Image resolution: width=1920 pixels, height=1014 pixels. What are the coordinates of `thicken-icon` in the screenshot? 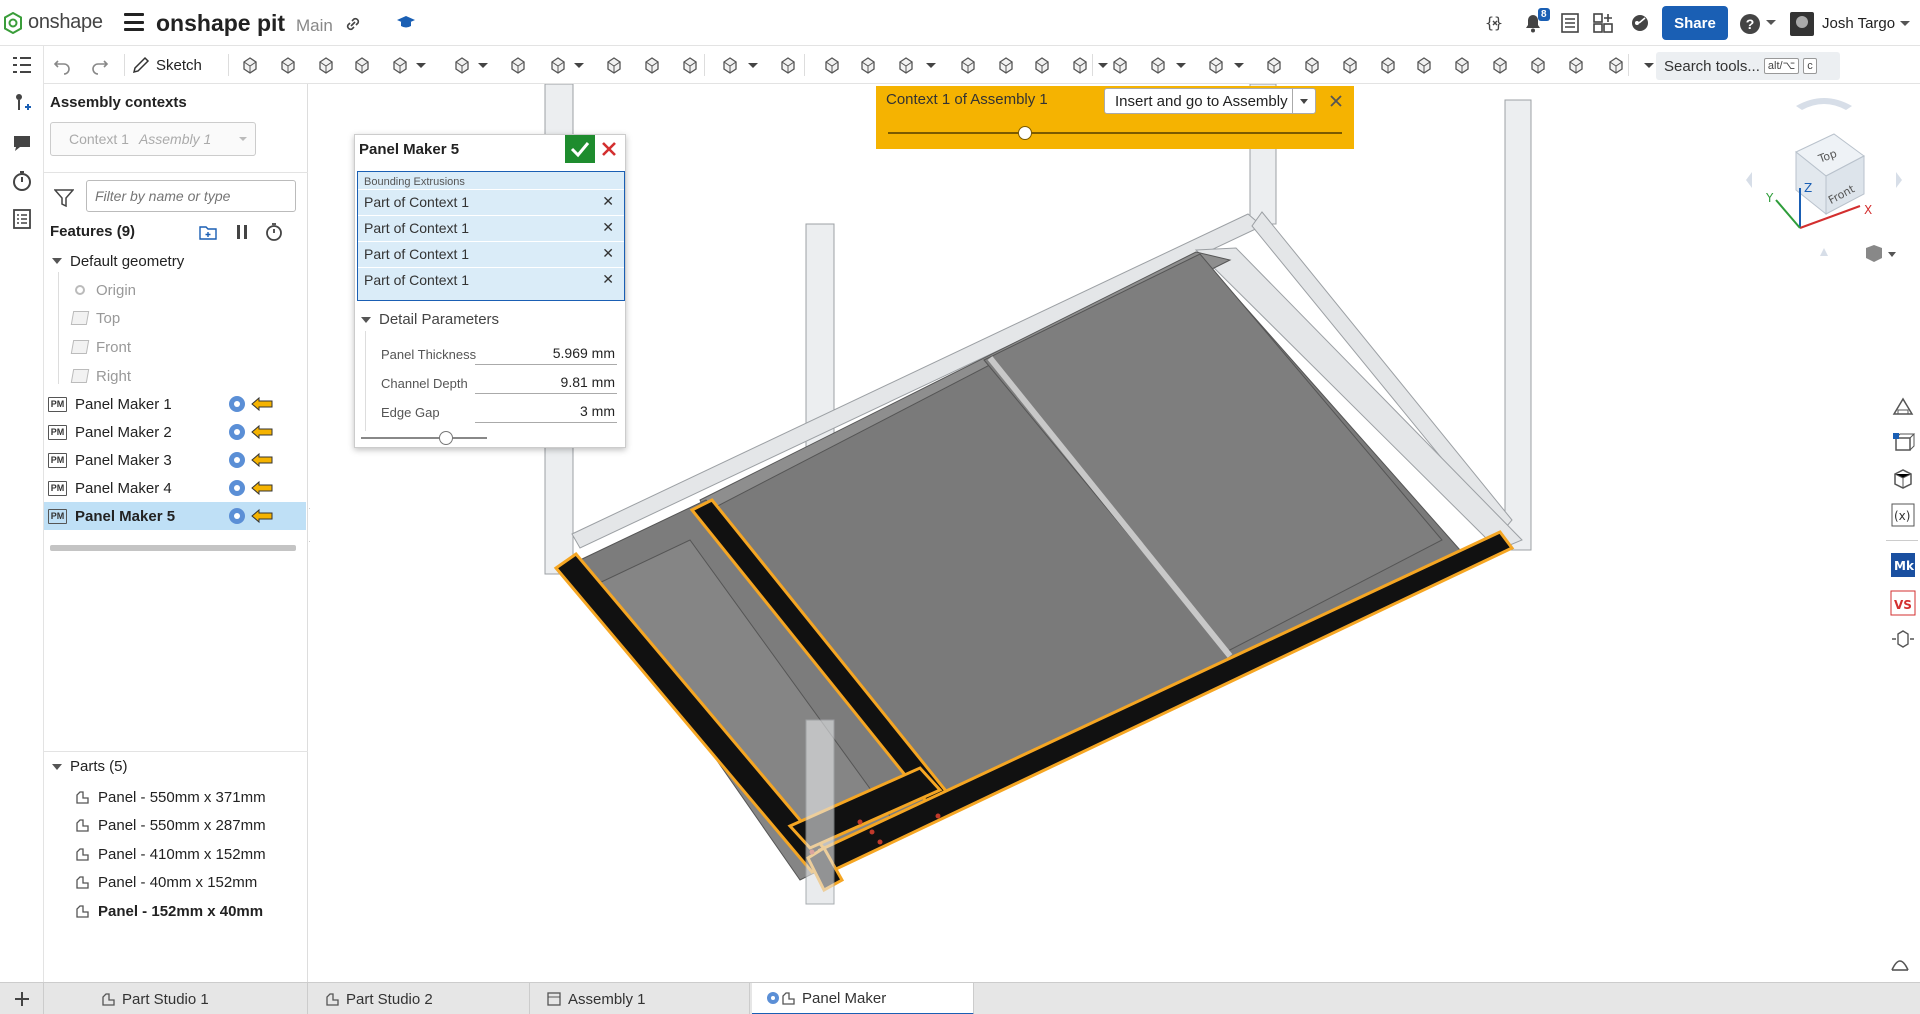 It's located at (400, 65).